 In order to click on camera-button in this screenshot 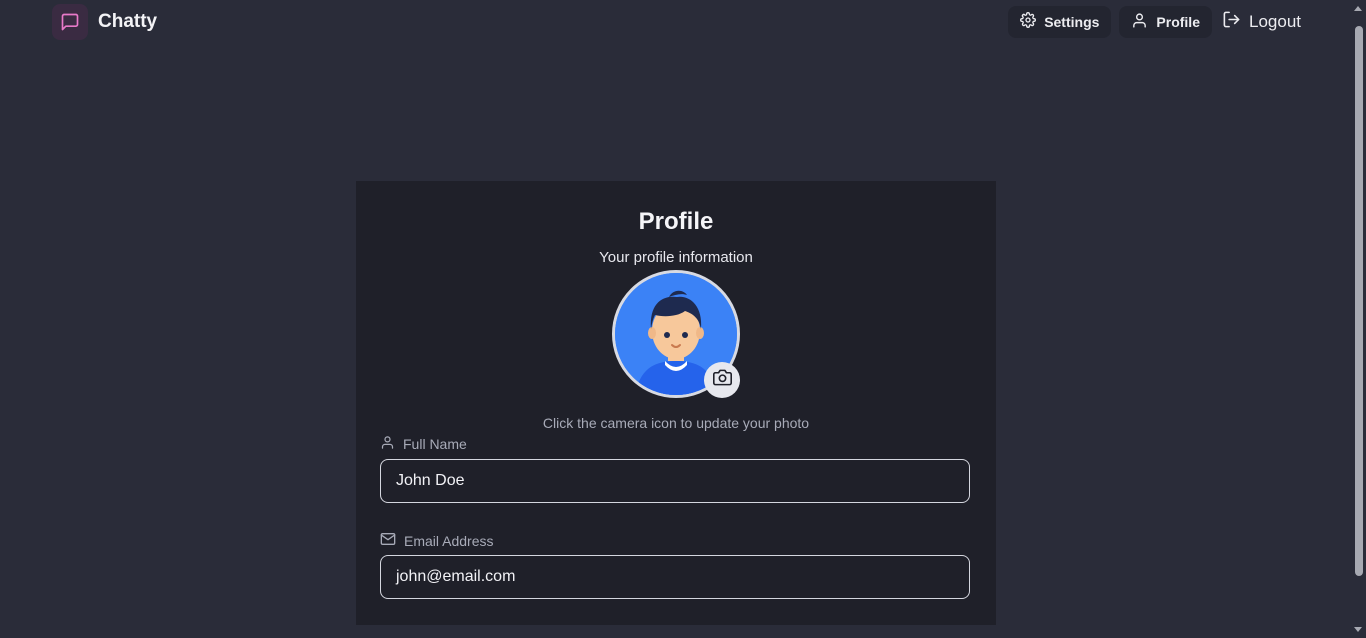, I will do `click(722, 380)`.